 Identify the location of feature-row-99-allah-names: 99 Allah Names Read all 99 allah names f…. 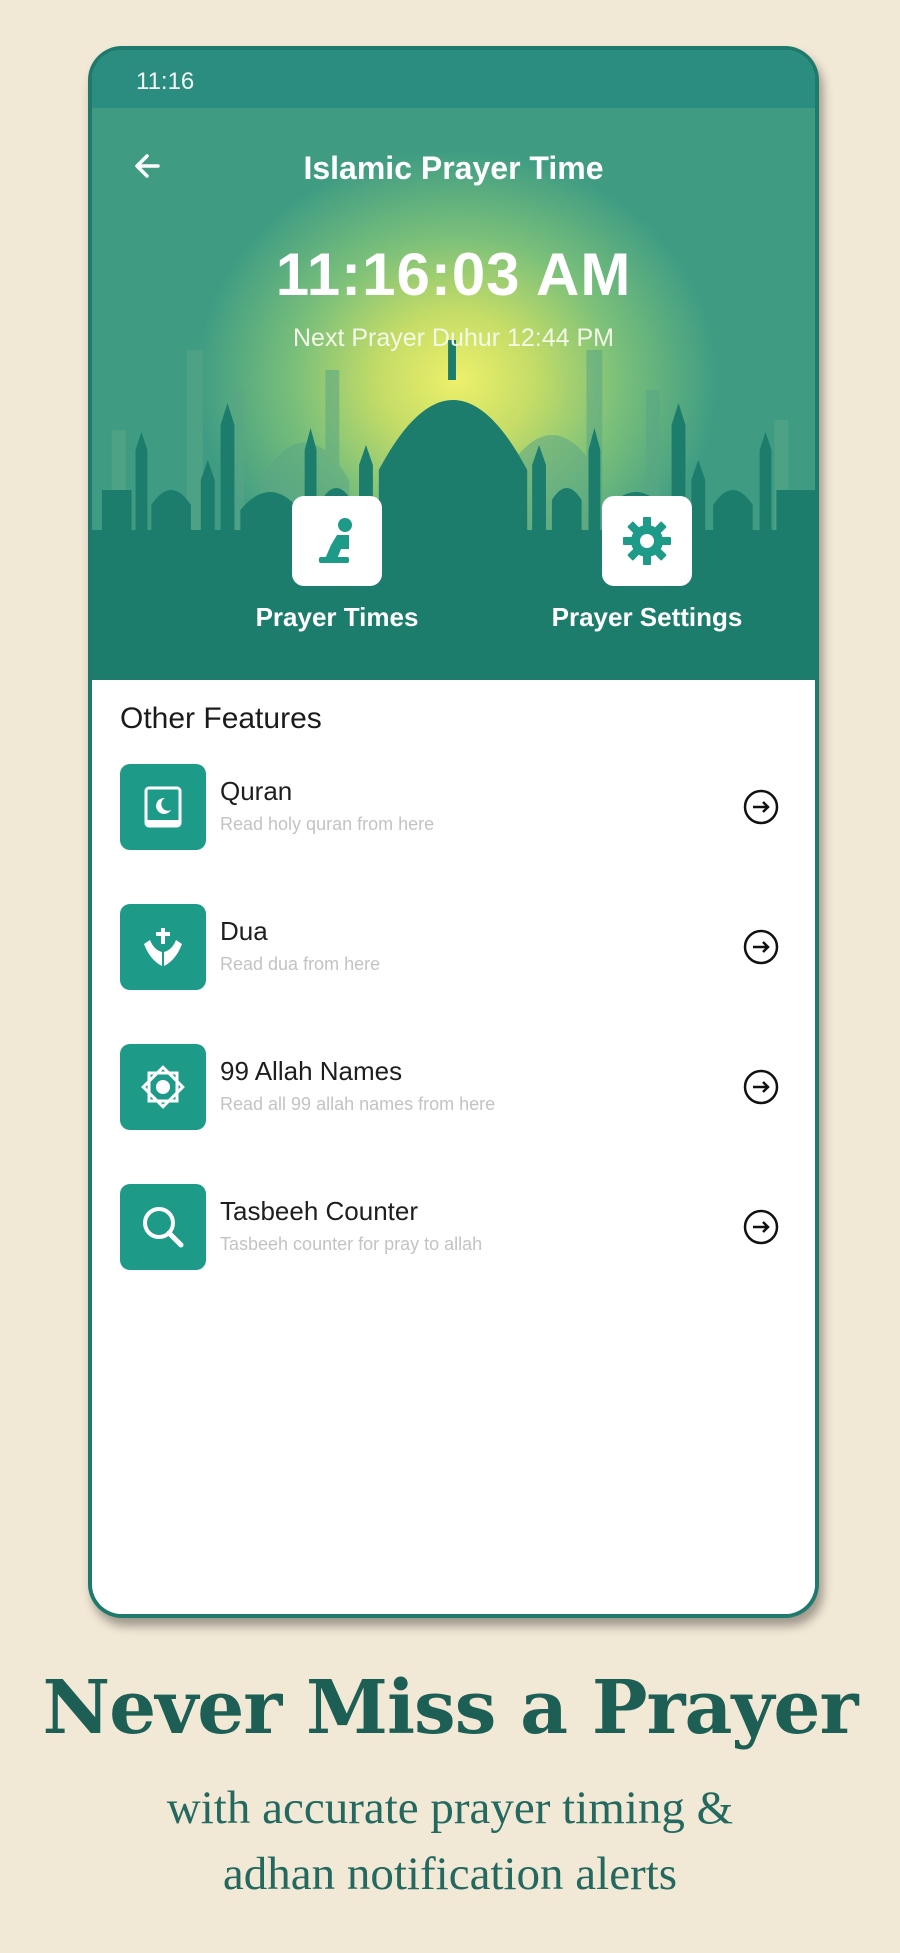
(450, 1089).